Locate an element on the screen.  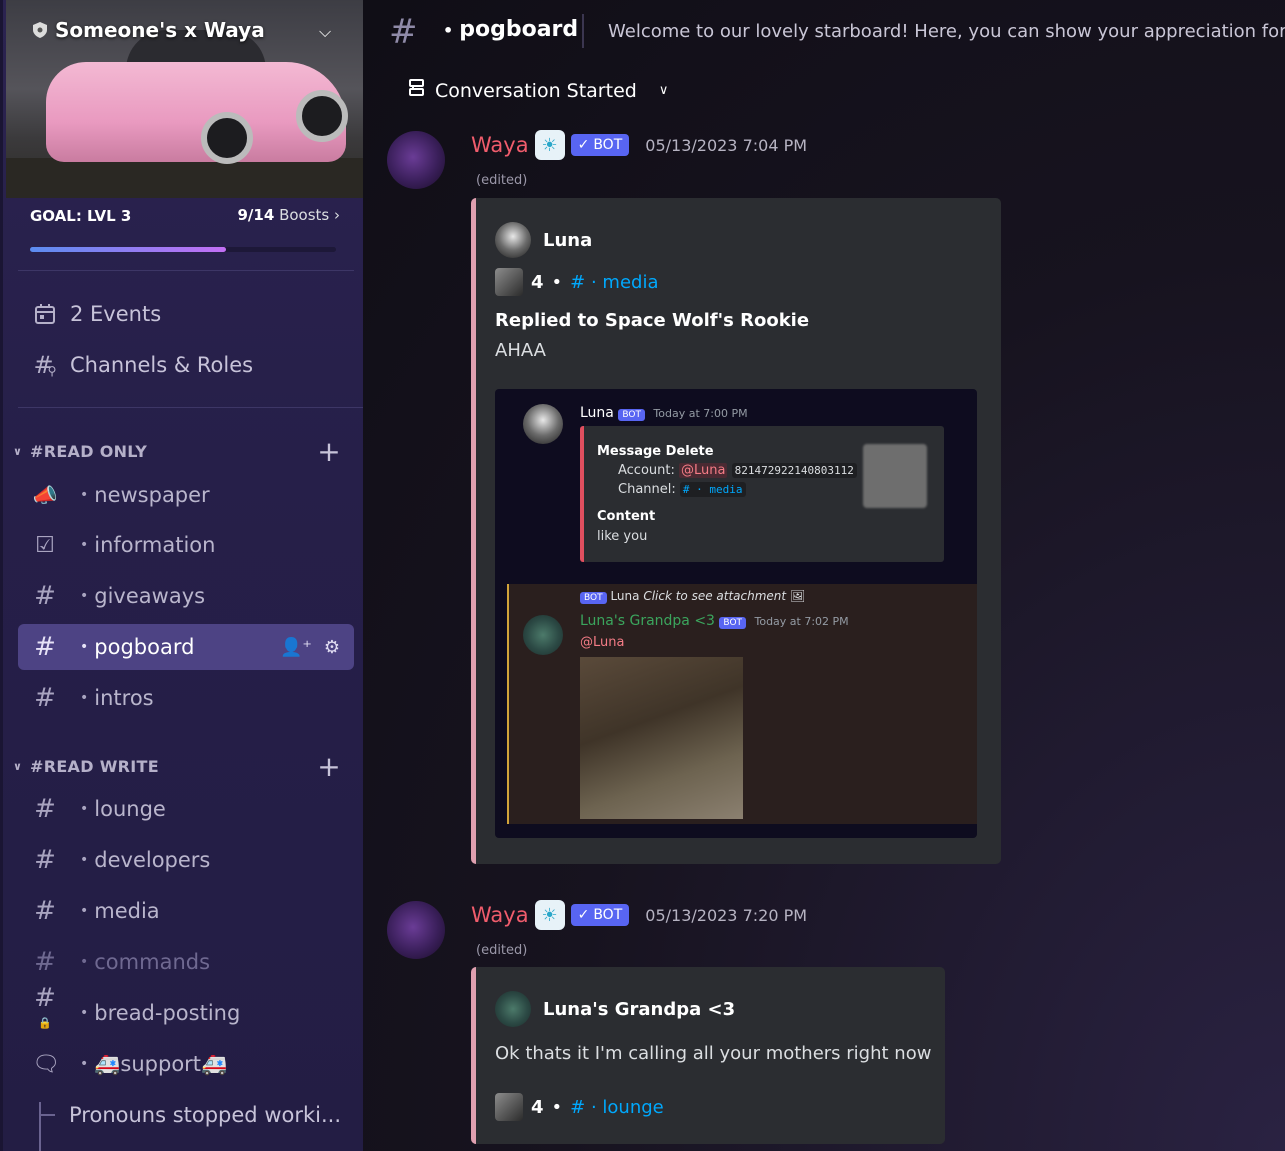
chevron-down-icon: ∨ is located at coordinates (18, 451).